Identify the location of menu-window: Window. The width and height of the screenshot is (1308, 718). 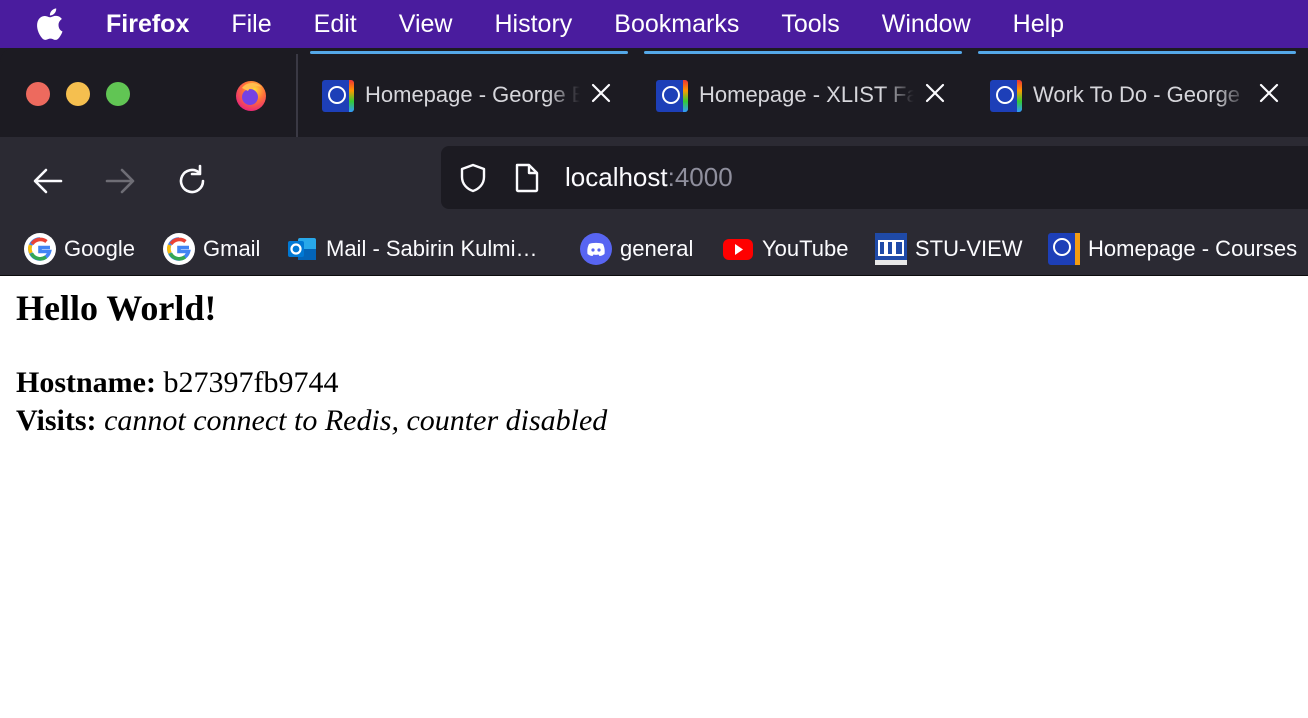
(926, 24).